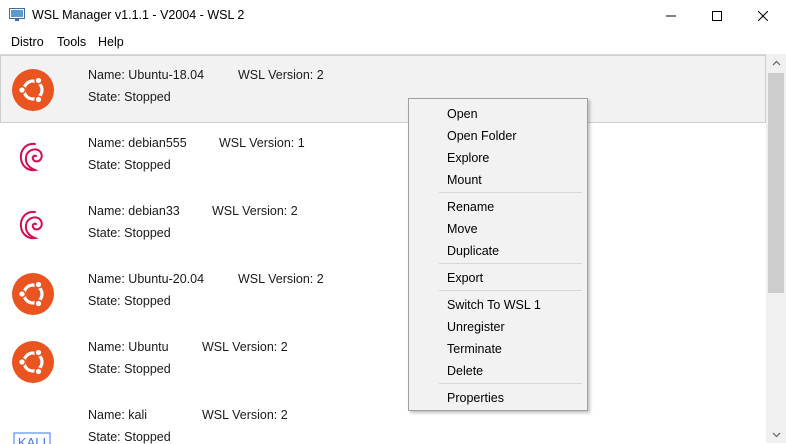  I want to click on menu-distro: Distro, so click(27, 42).